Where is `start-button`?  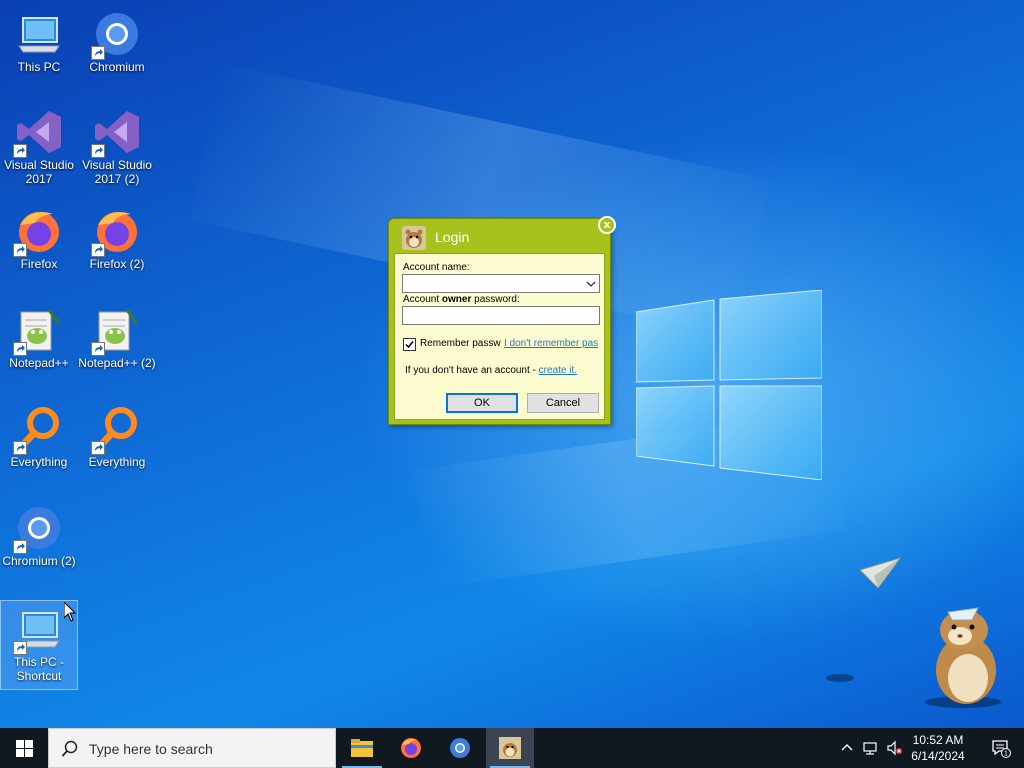 start-button is located at coordinates (24, 748).